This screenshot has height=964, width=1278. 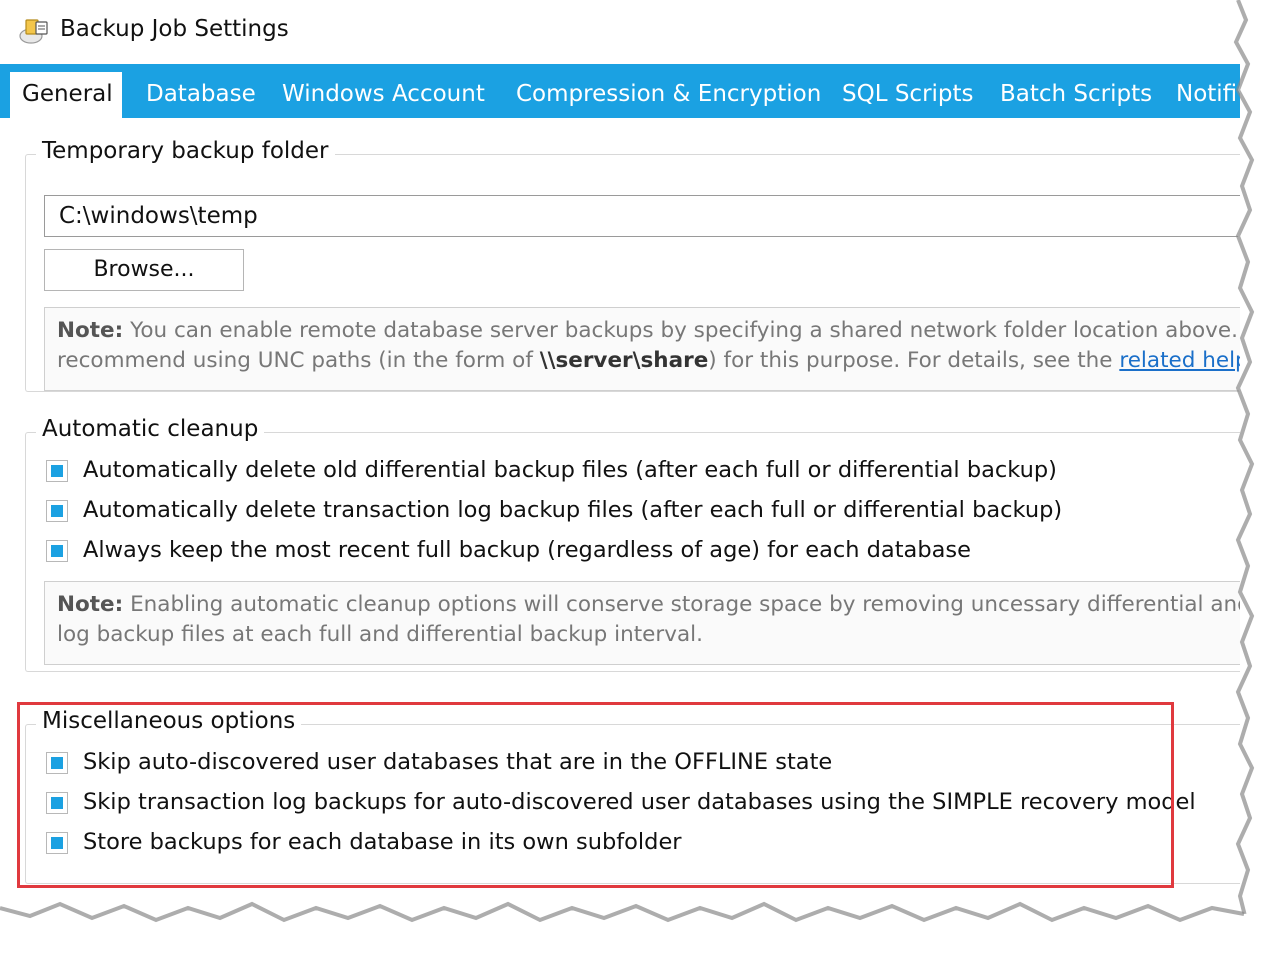 I want to click on window-title: Backup Job Settings, so click(x=174, y=29).